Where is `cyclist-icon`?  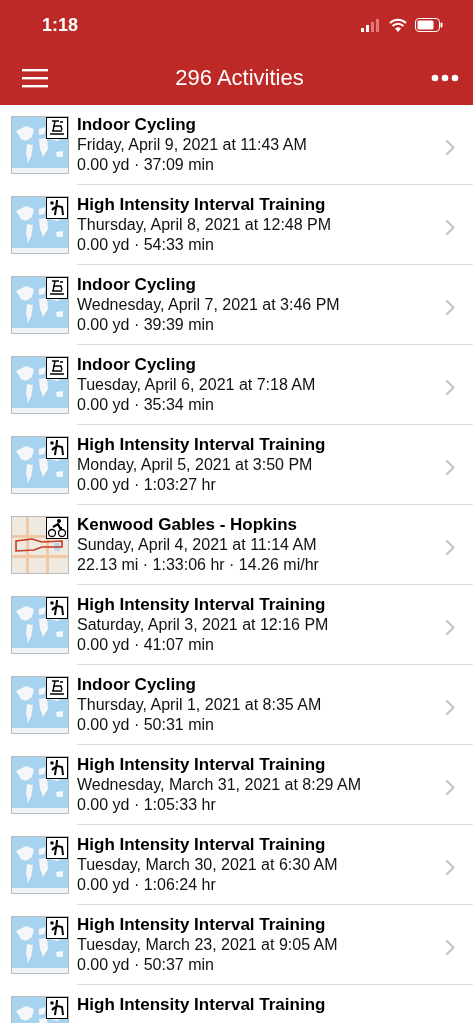
cyclist-icon is located at coordinates (57, 528).